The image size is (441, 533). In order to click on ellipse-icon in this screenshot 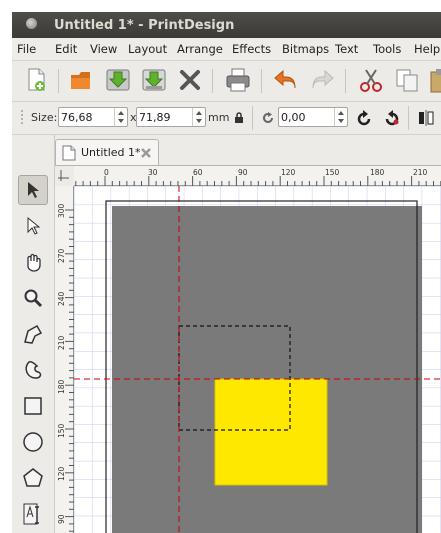, I will do `click(33, 442)`.